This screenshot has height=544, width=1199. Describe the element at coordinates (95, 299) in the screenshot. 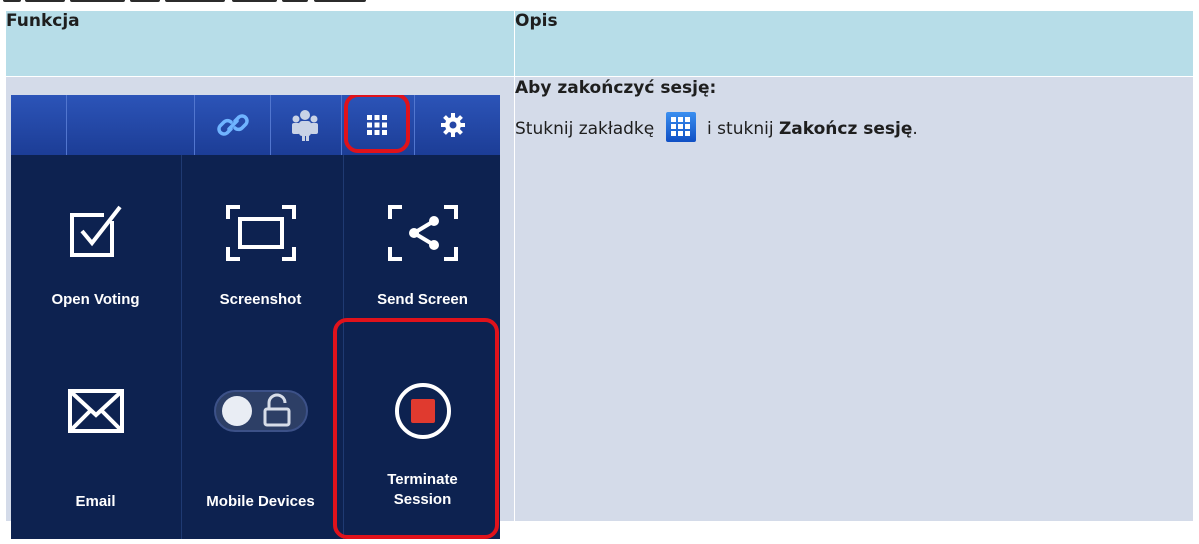

I see `tile-label-open-voting: Open Voting` at that location.